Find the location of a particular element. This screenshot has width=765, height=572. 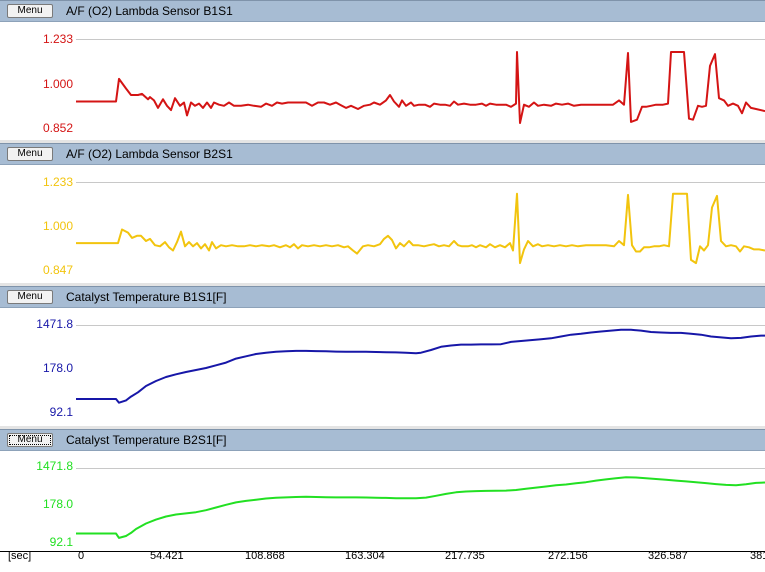

x-tick: 163.304 is located at coordinates (365, 556).